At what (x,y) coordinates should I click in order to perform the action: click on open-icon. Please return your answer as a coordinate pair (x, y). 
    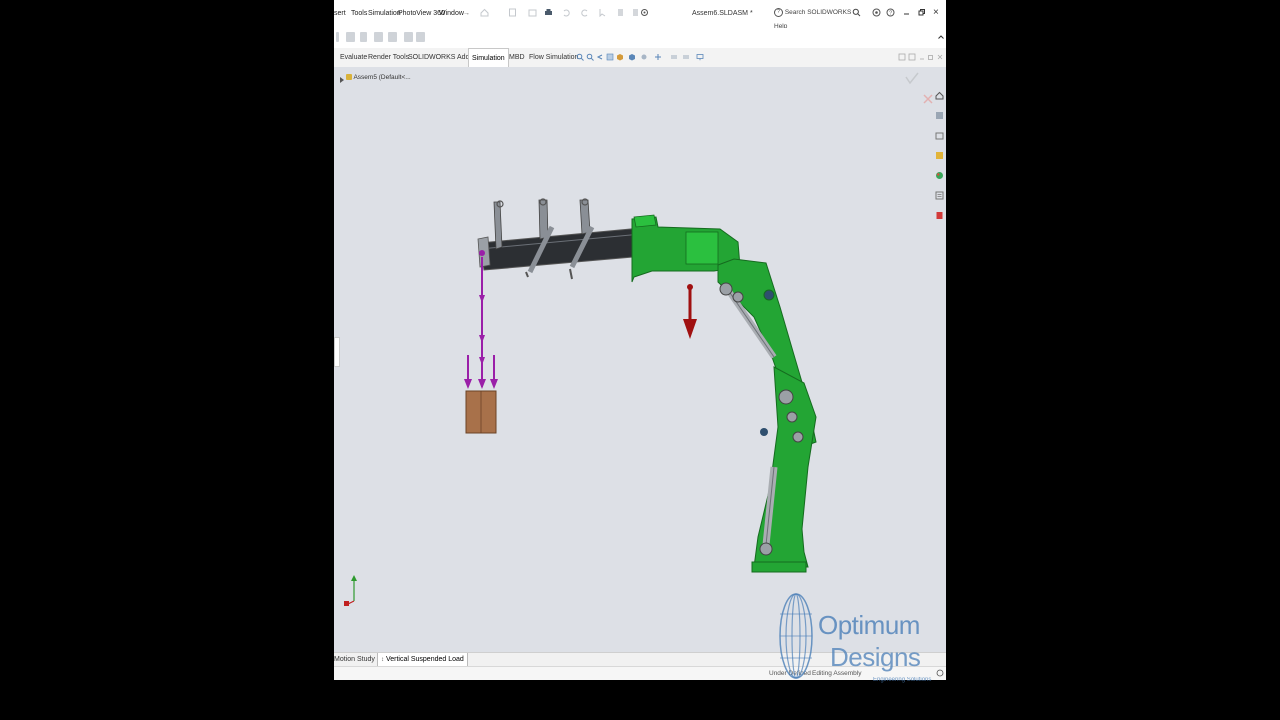
    Looking at the image, I should click on (532, 12).